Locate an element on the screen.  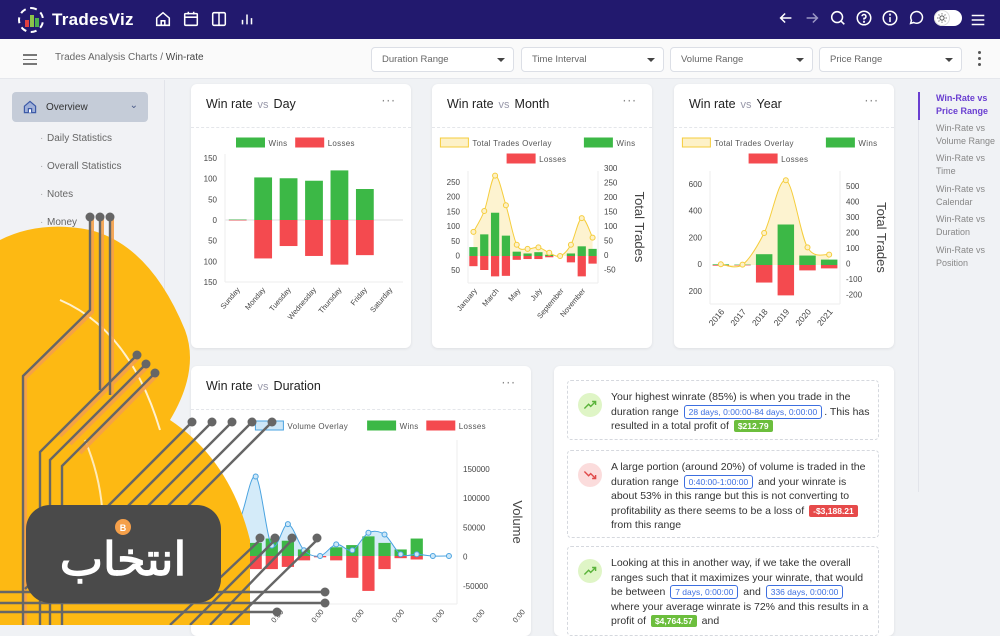
range-tag: 0:40:00-1:00:00 is located at coordinates (719, 482).